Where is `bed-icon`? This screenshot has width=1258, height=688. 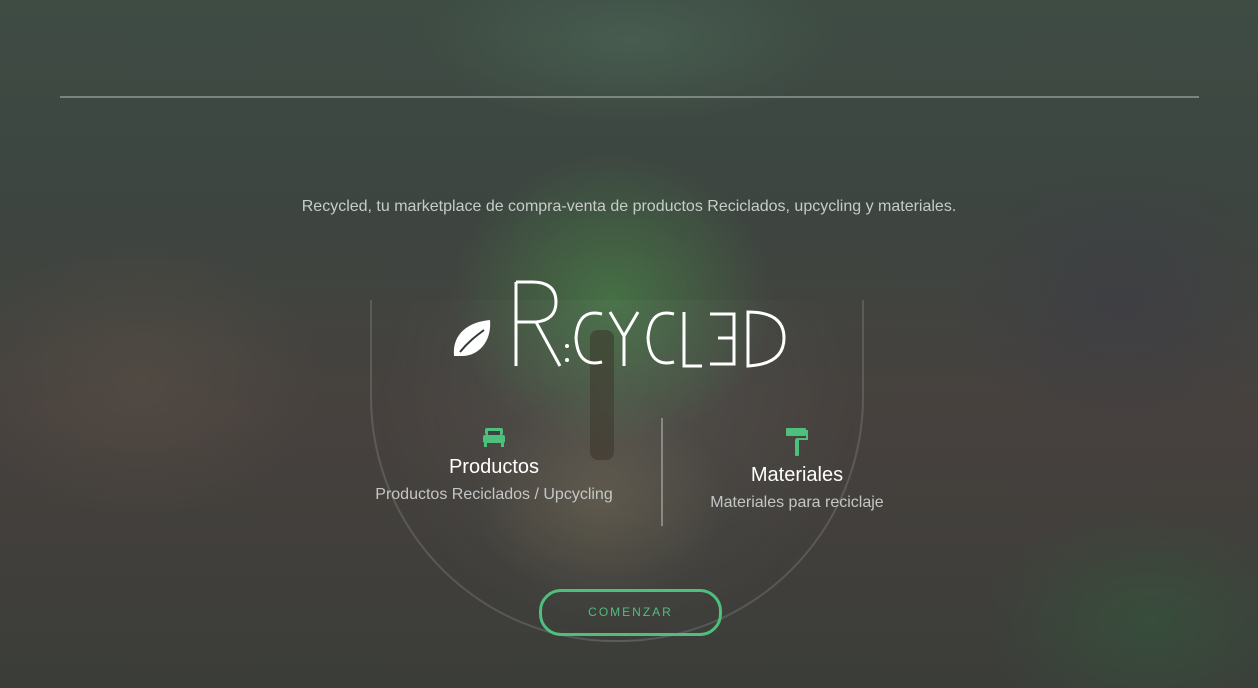 bed-icon is located at coordinates (494, 437).